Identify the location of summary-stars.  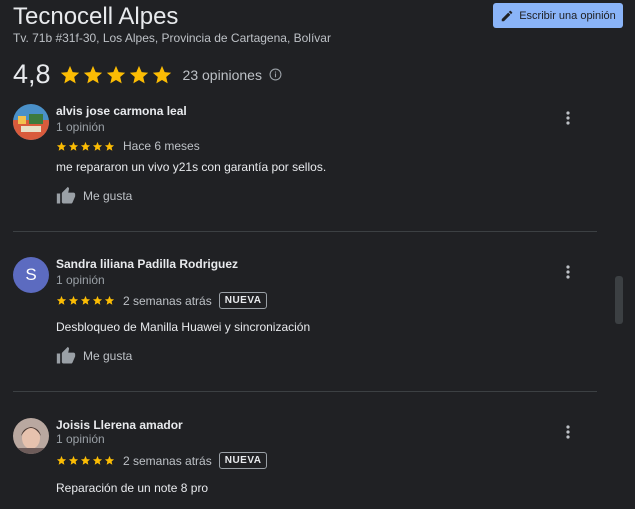
(116, 75).